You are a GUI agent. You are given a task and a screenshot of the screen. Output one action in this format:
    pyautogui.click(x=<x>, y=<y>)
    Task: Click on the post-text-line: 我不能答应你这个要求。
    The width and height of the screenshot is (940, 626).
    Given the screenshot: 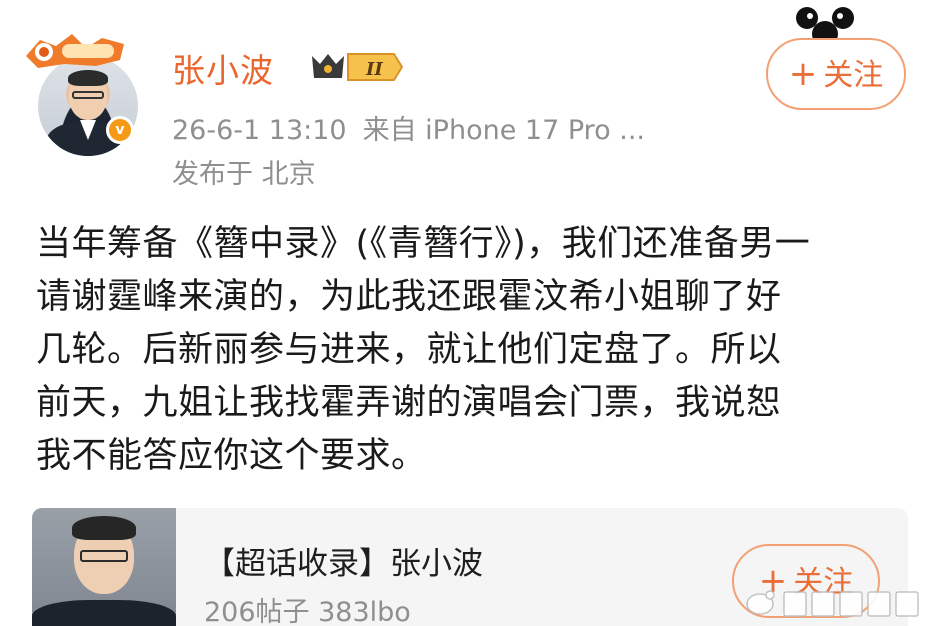 What is the action you would take?
    pyautogui.click(x=231, y=456)
    